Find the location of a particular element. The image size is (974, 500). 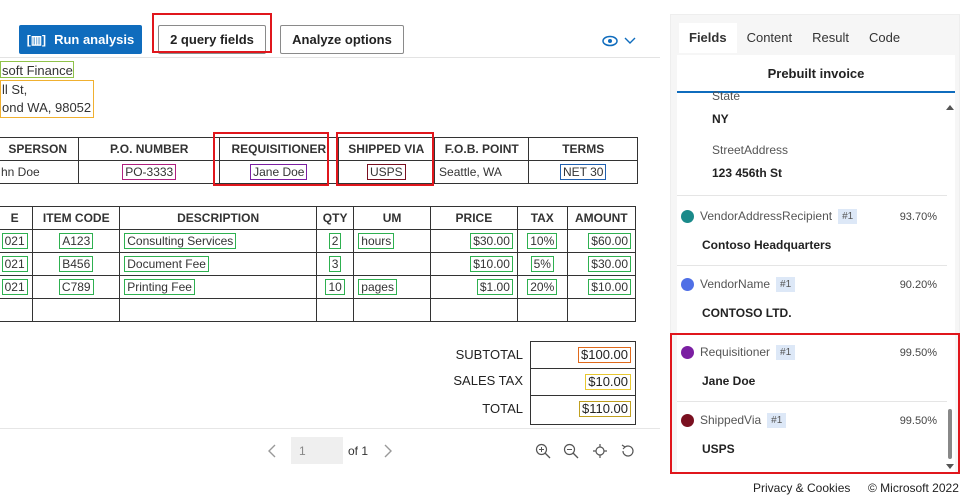

row1-desc: Consulting Services is located at coordinates (180, 241).